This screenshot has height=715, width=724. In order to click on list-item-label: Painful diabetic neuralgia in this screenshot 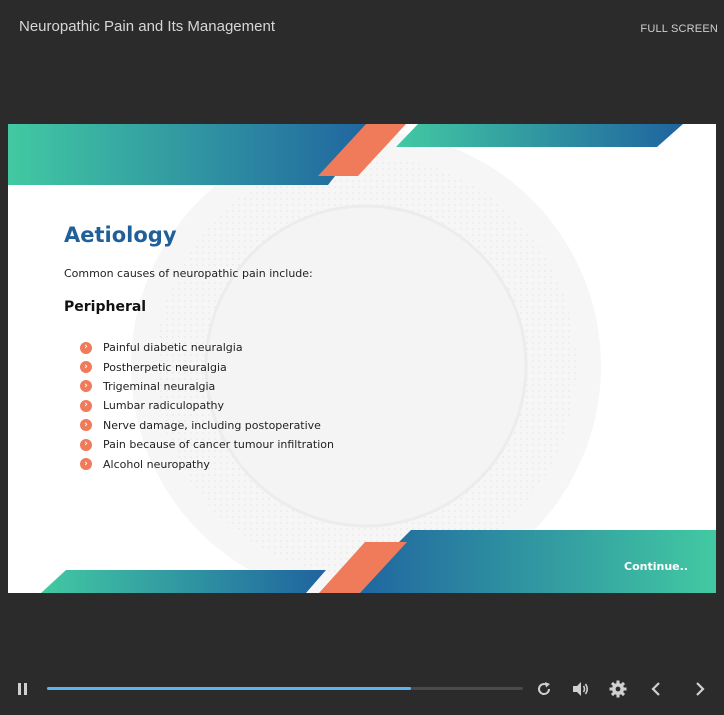, I will do `click(173, 348)`.